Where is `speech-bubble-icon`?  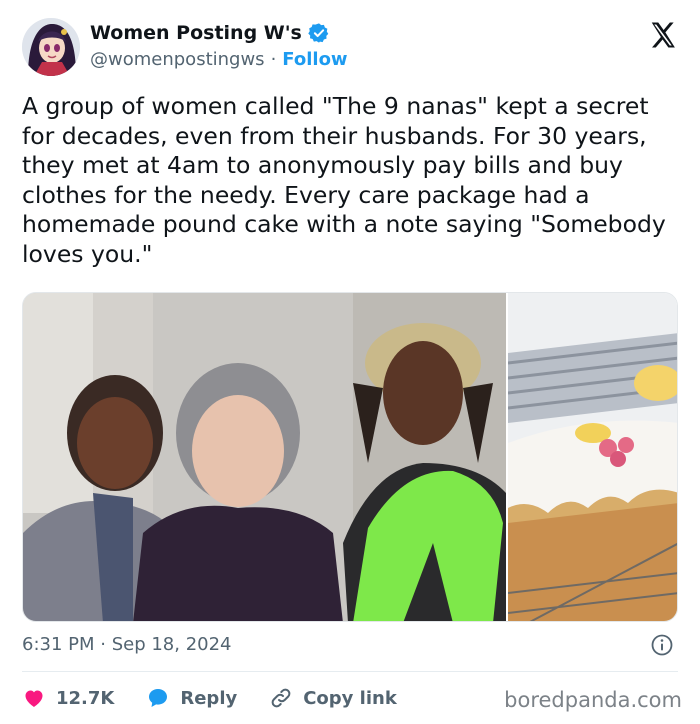 speech-bubble-icon is located at coordinates (158, 698).